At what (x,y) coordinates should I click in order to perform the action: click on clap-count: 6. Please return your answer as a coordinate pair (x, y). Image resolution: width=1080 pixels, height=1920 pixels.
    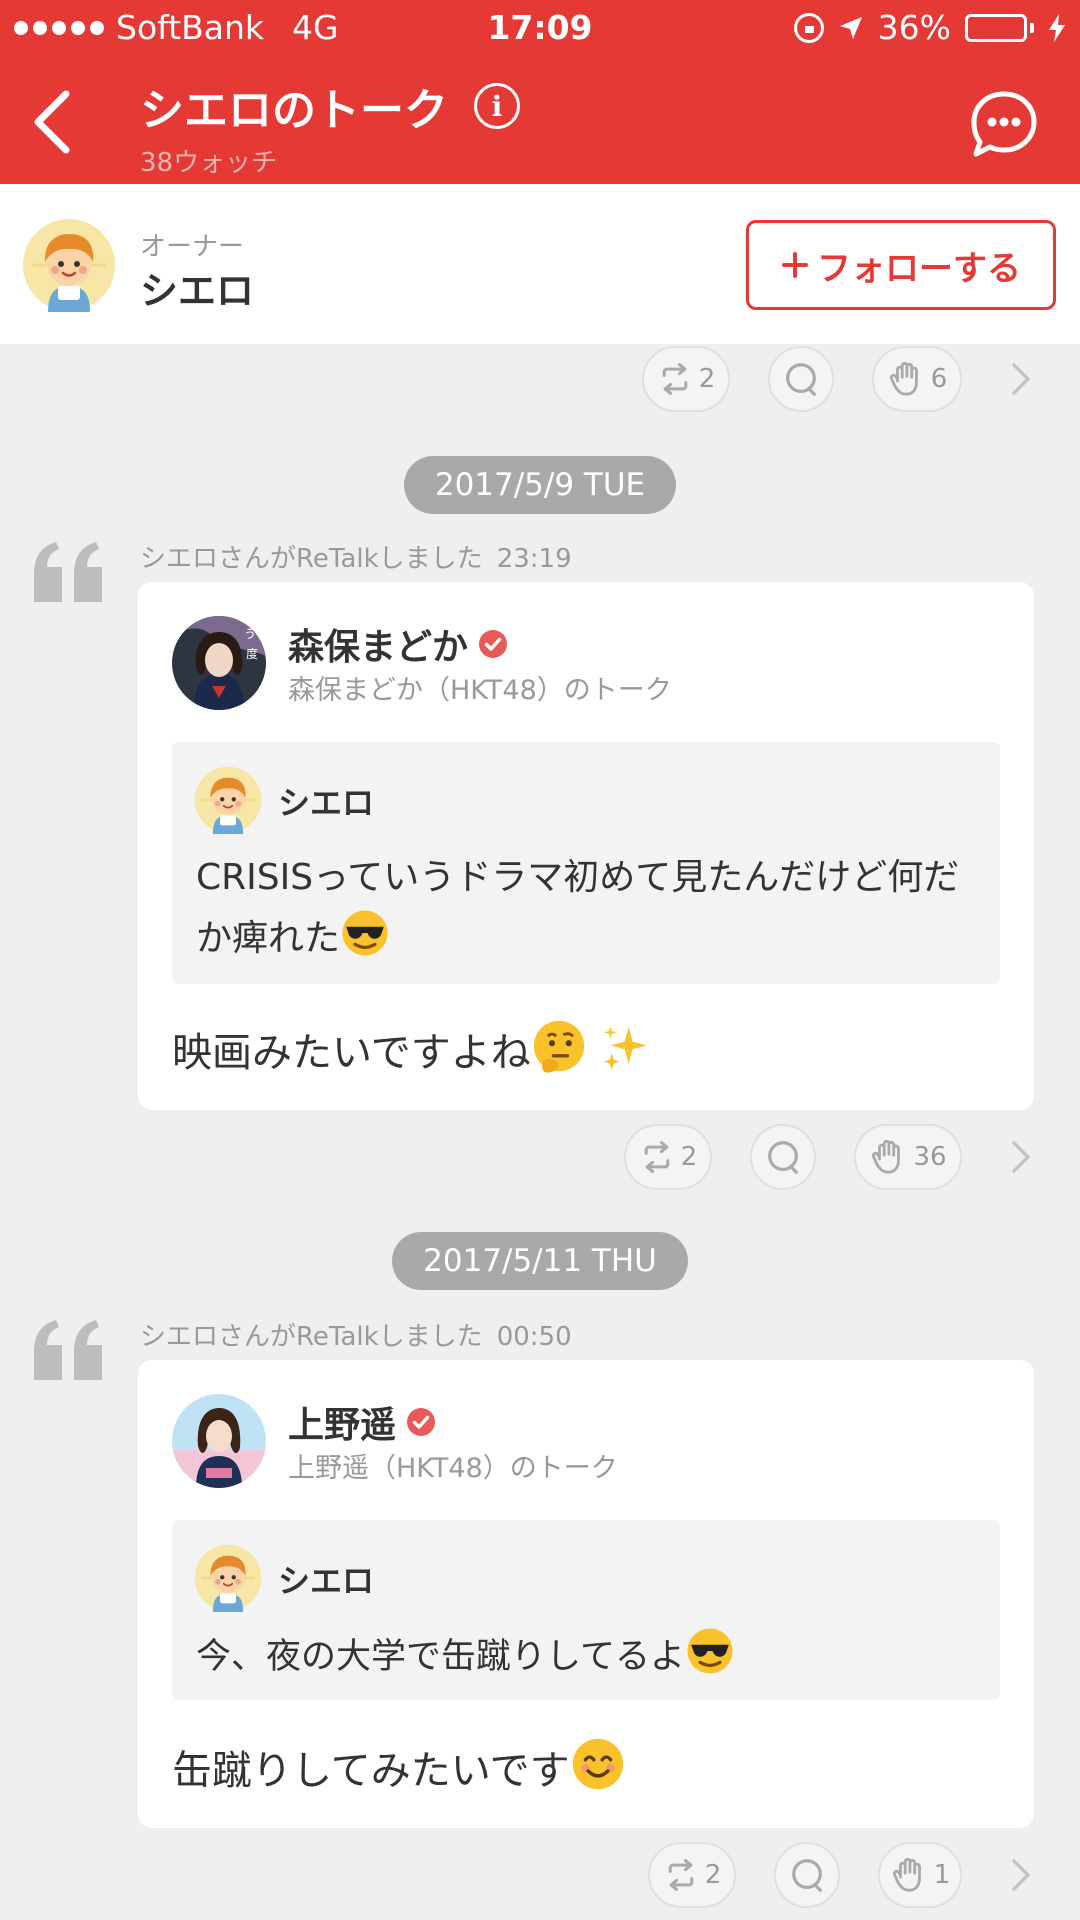
    Looking at the image, I should click on (939, 379).